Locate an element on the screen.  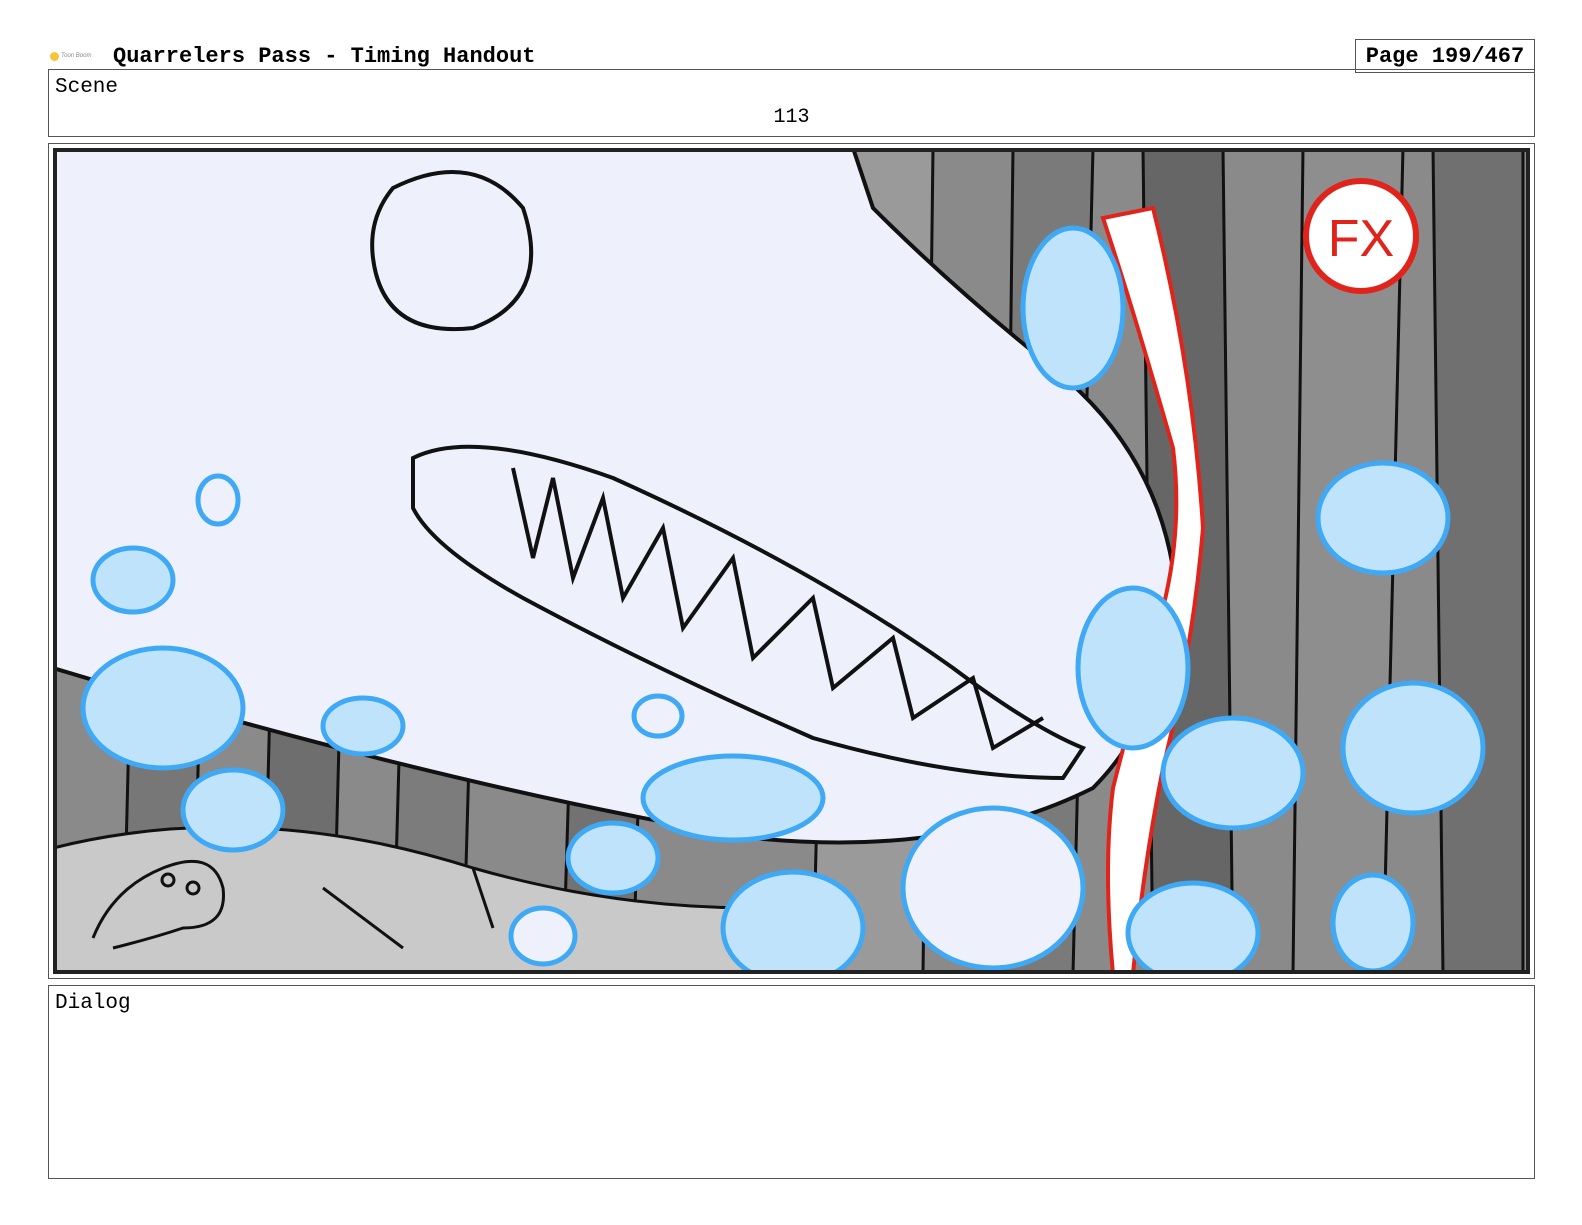
dialog-section: Dialog is located at coordinates (791, 1082).